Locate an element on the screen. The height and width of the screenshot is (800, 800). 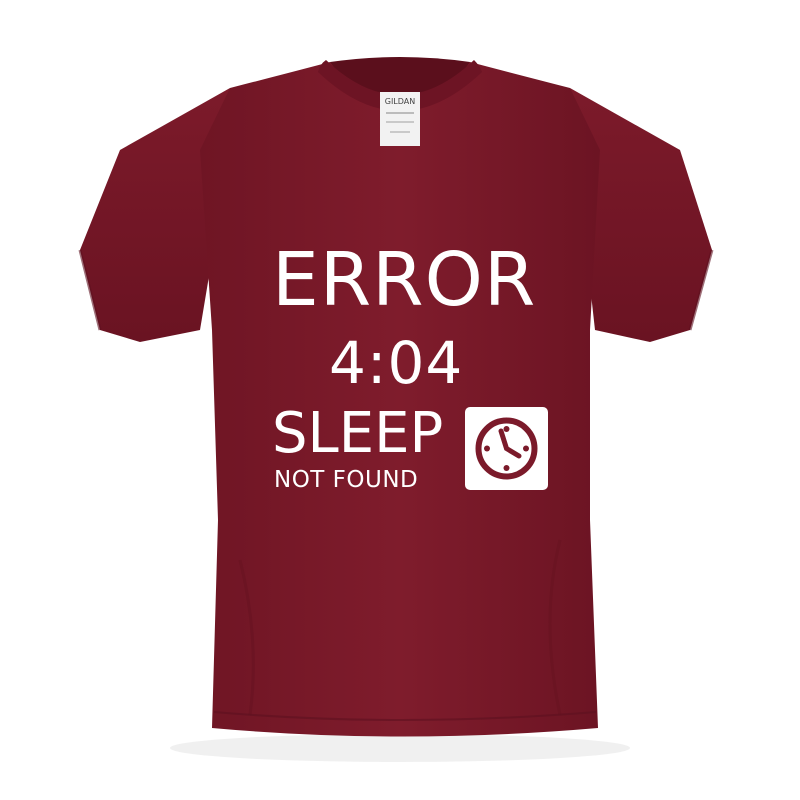
print-line-error: ERROR is located at coordinates (404, 280).